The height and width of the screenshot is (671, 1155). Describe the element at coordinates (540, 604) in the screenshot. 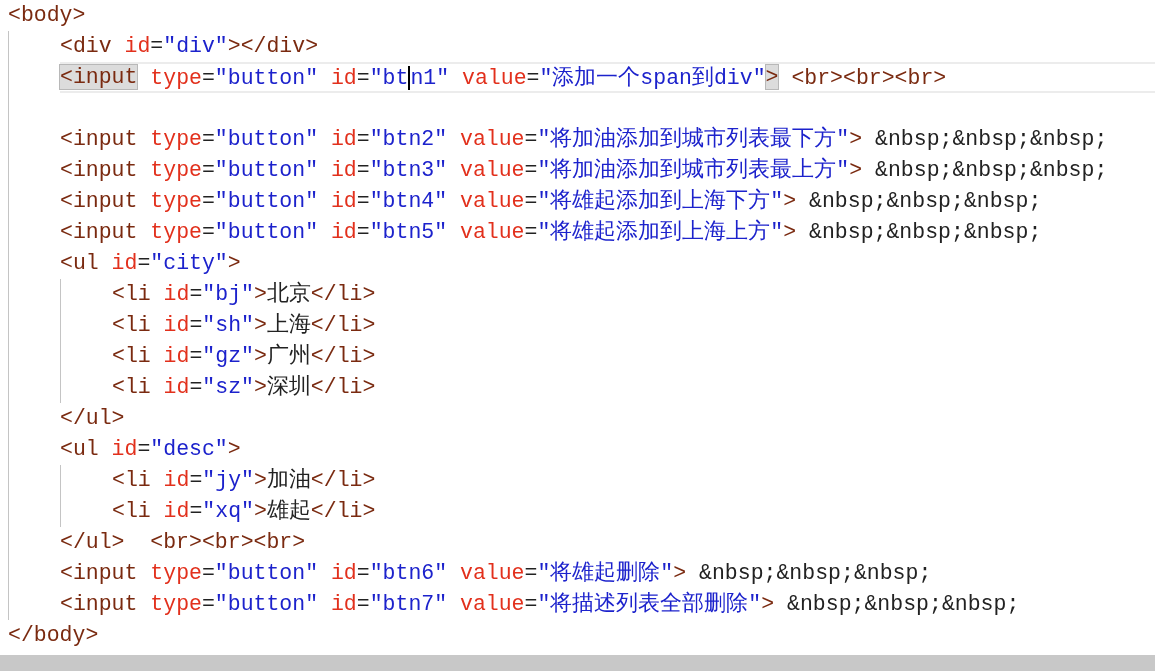

I see `code-line: <input type="button" id="btn7" value="将描述列表全部删除"> &nbsp;&nbsp;&nbsp;` at that location.